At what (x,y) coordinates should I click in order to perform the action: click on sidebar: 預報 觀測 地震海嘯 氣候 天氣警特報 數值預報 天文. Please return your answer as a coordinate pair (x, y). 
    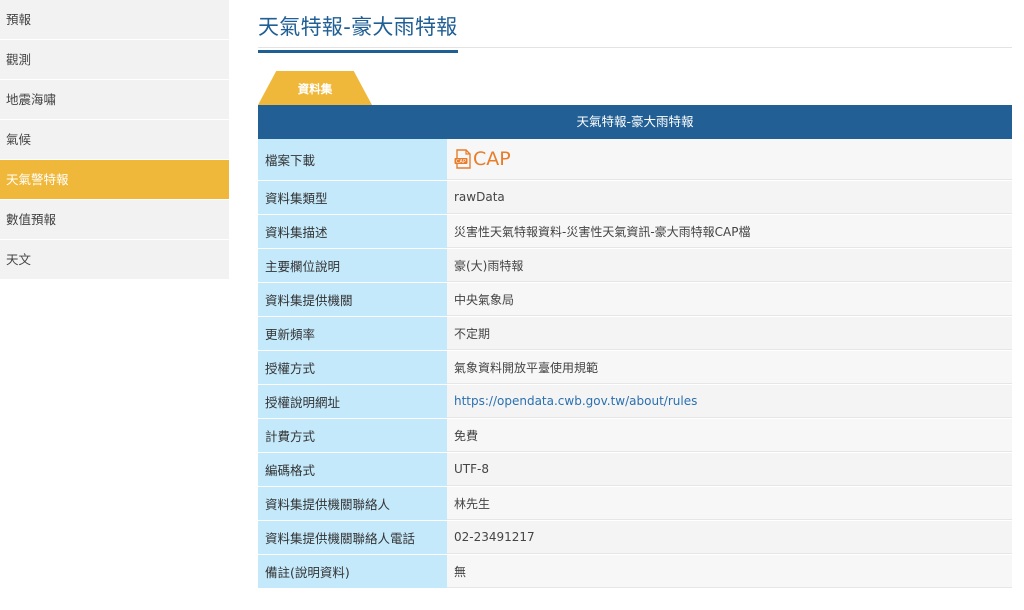
    Looking at the image, I should click on (114, 140).